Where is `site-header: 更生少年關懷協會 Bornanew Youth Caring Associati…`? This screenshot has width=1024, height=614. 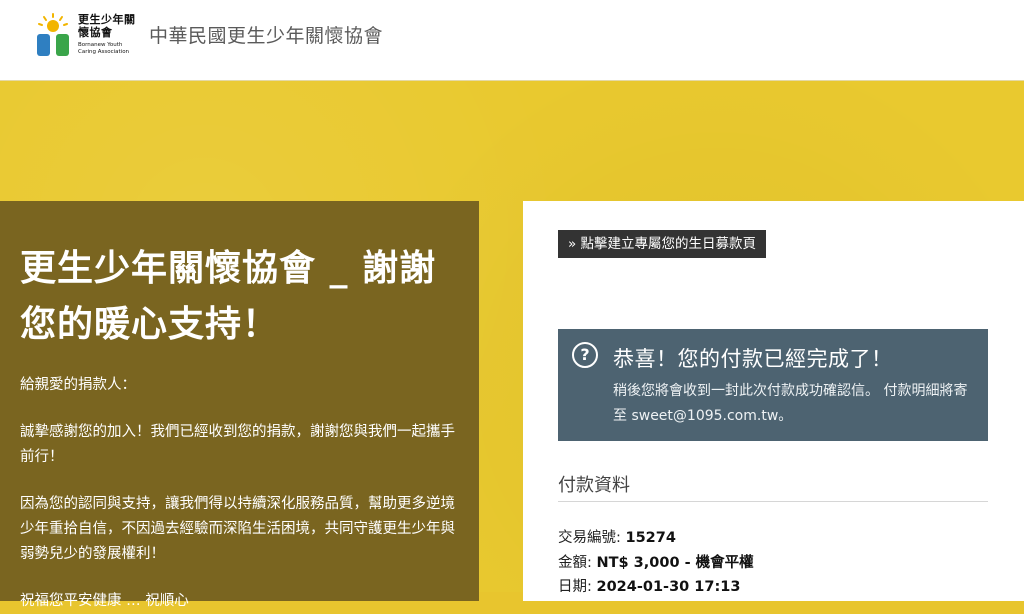 site-header: 更生少年關懷協會 Bornanew Youth Caring Associati… is located at coordinates (512, 40).